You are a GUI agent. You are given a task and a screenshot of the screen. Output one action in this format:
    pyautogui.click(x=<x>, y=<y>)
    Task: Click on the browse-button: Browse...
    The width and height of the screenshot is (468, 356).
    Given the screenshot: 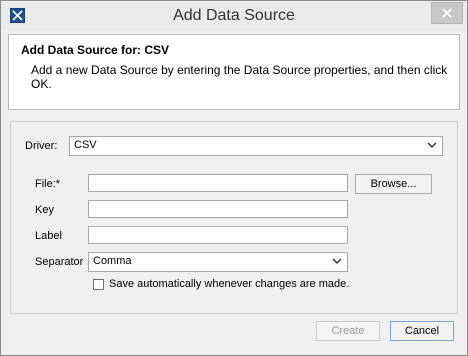 What is the action you would take?
    pyautogui.click(x=393, y=184)
    